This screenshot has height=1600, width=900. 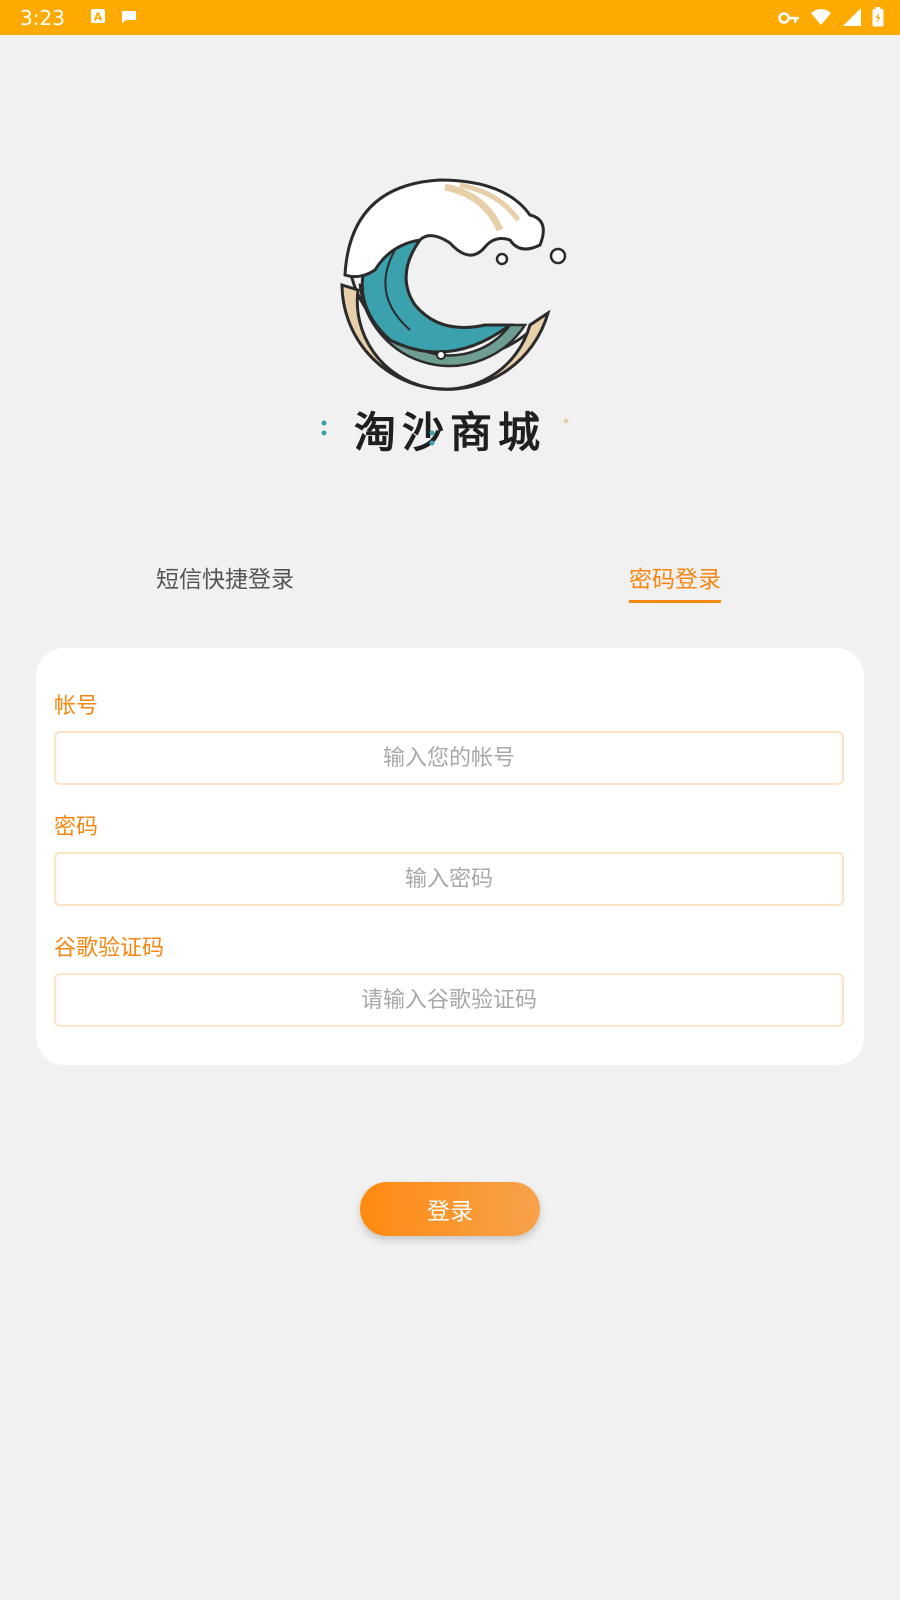 I want to click on logo-brand-text: 淘沙商城, so click(x=450, y=432).